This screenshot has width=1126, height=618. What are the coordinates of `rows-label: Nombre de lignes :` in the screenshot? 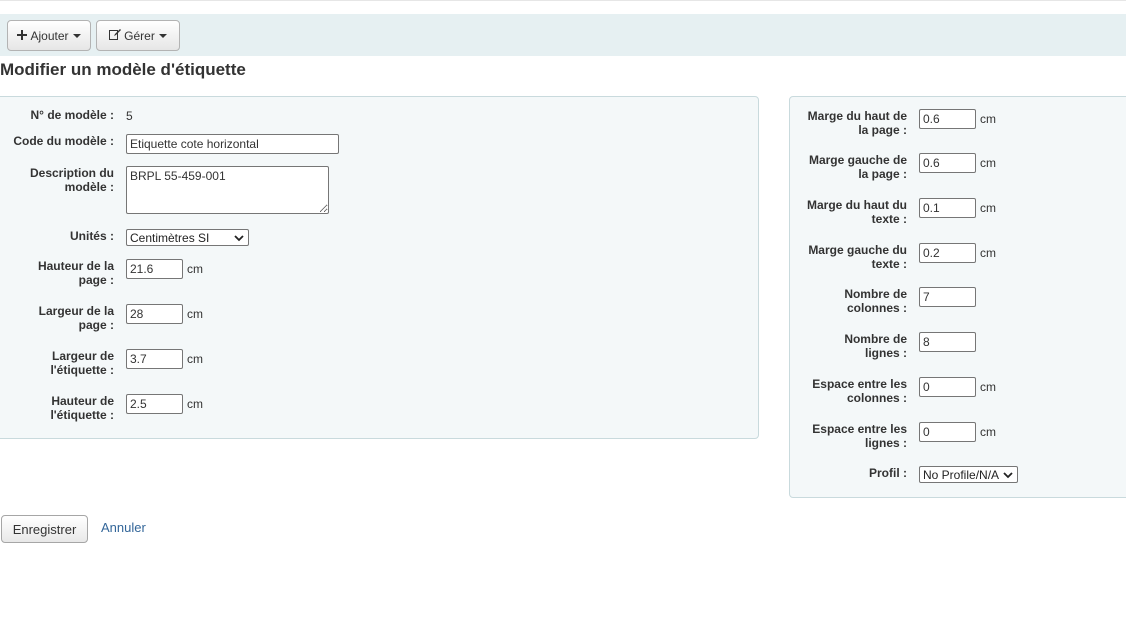 It's located at (848, 346).